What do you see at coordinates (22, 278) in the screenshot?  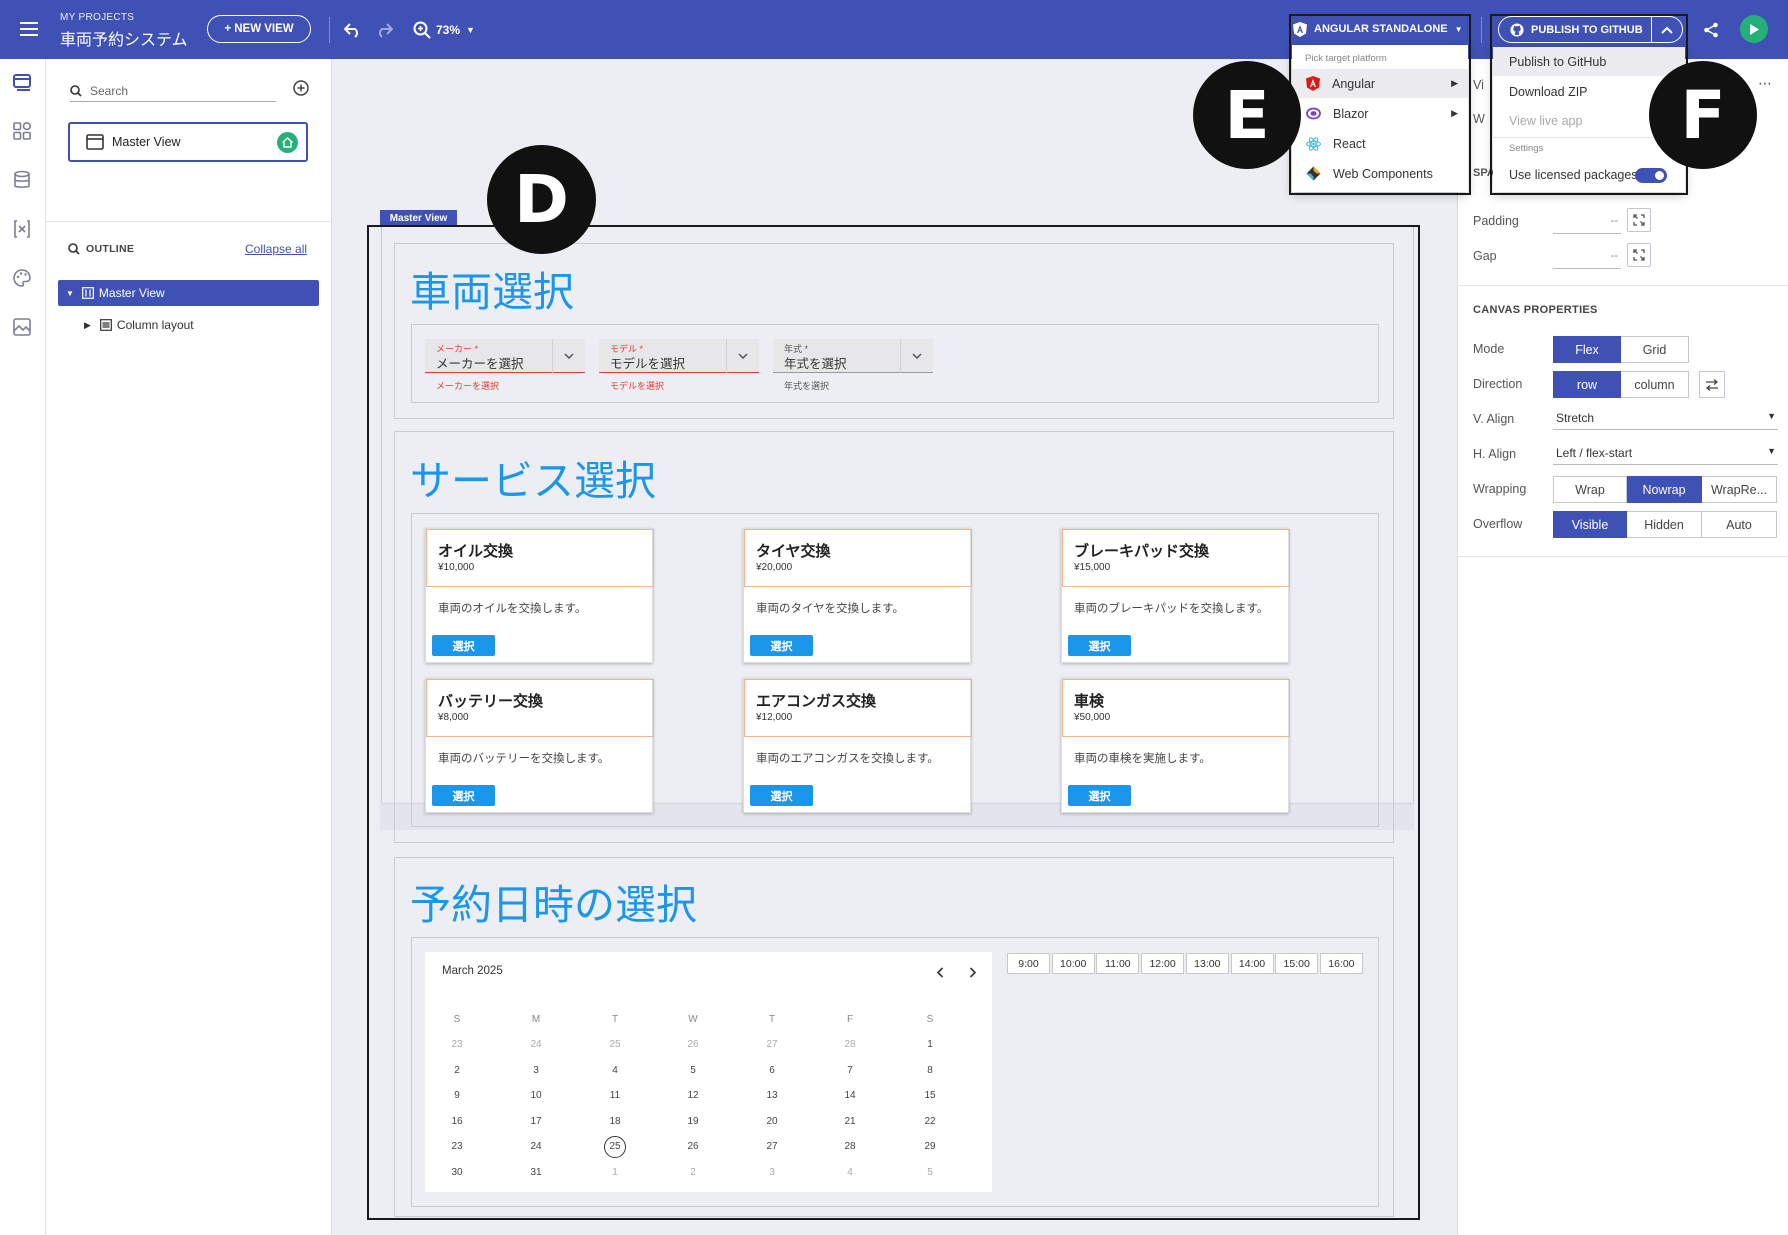 I see `theme-palette-icon` at bounding box center [22, 278].